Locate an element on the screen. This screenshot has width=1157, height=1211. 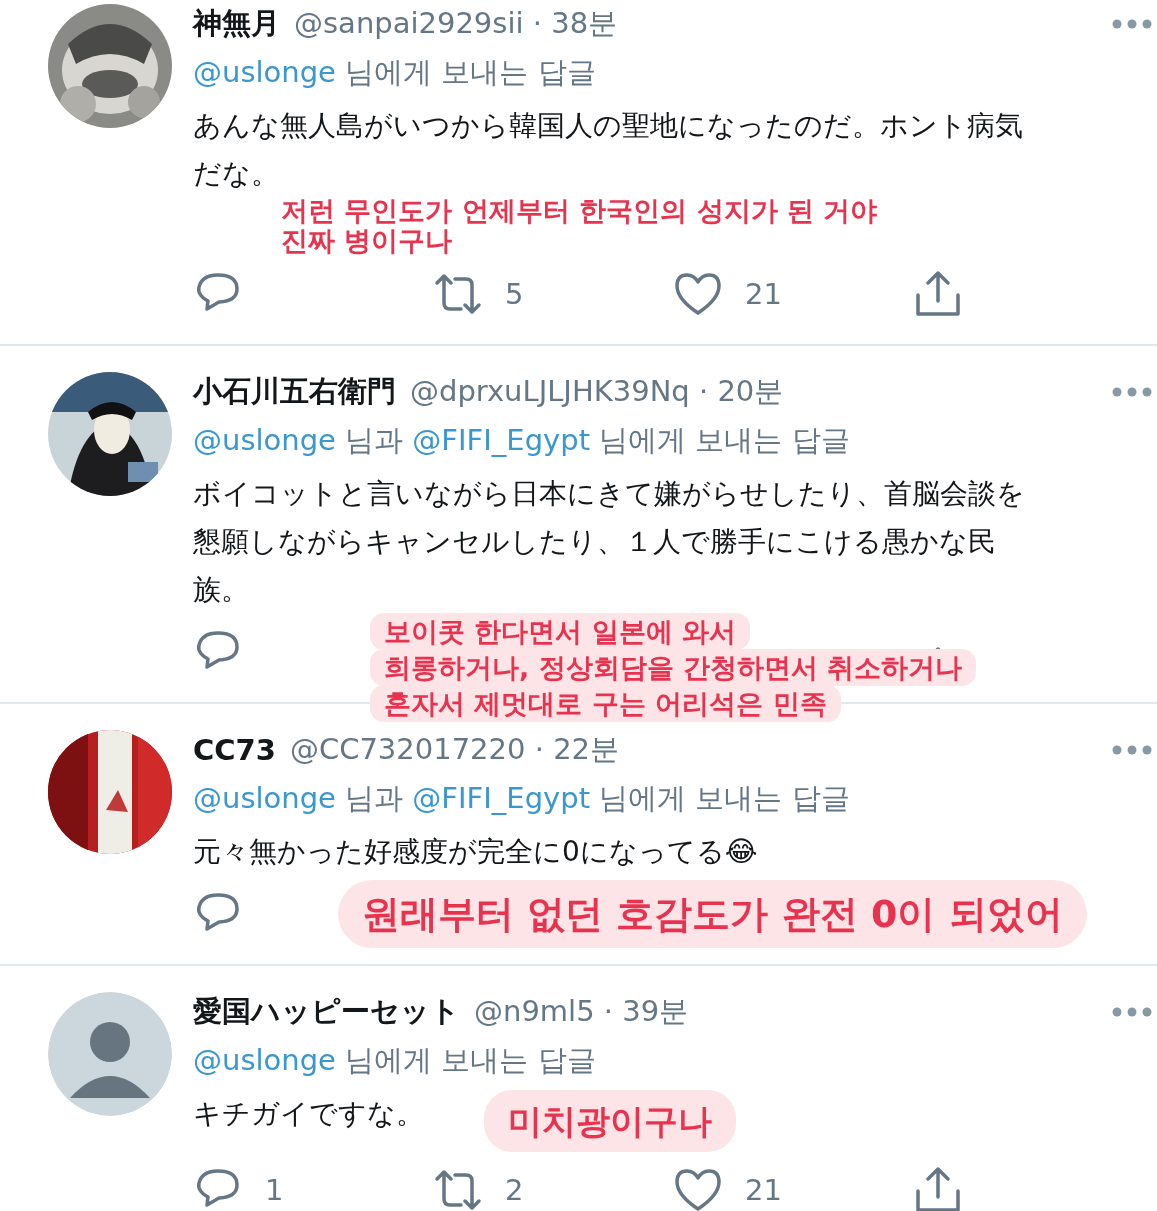
retweet-count: 2 is located at coordinates (514, 1190).